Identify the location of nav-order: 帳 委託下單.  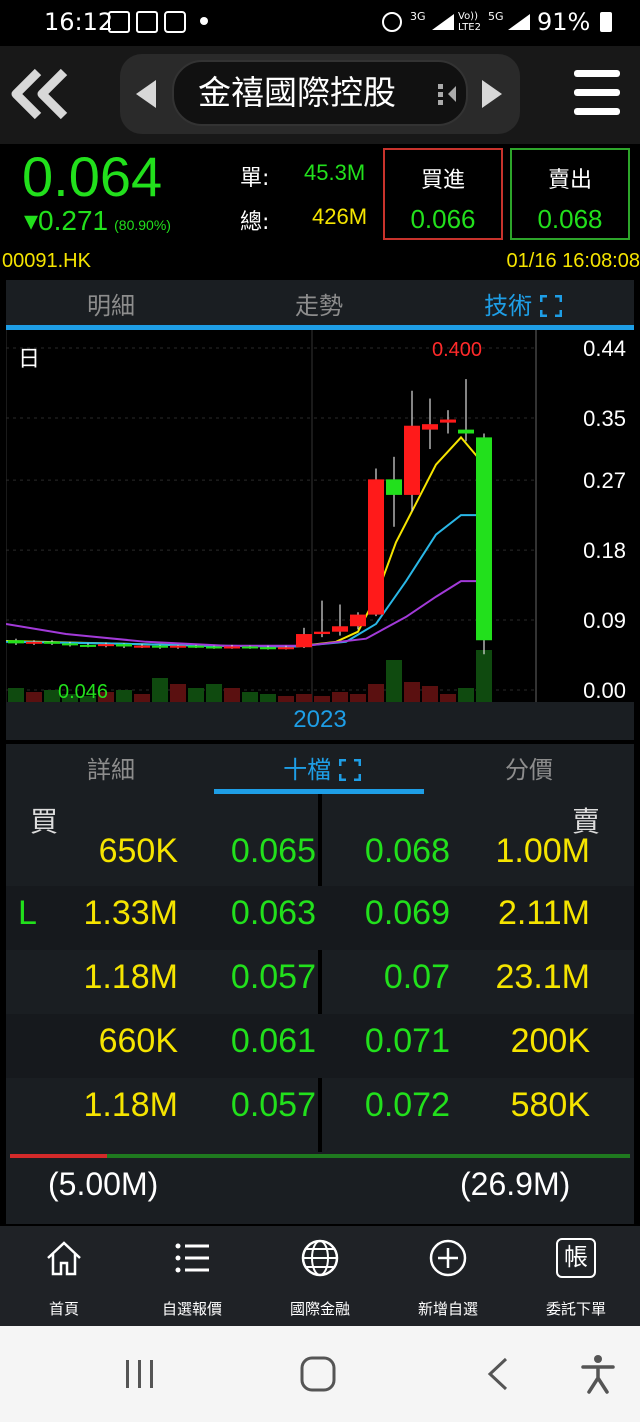
(576, 1276).